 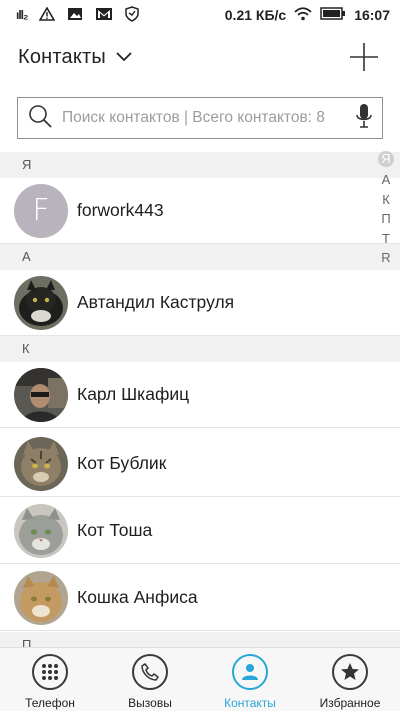 I want to click on dialpad-icon, so click(x=50, y=672).